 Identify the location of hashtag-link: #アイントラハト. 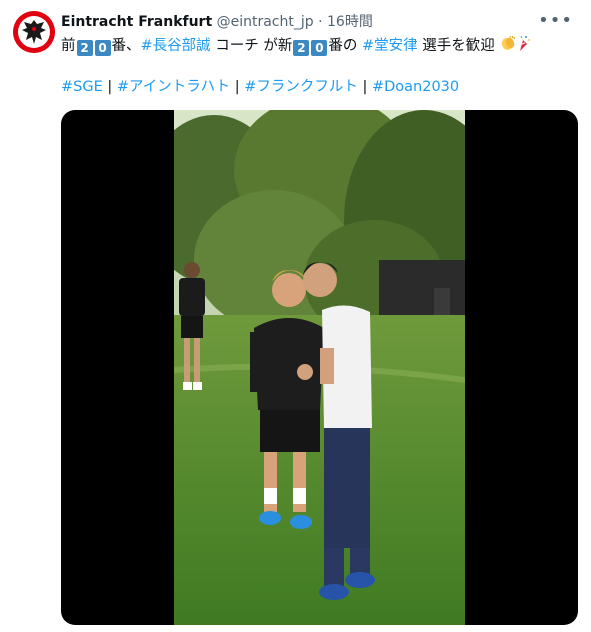
(173, 87).